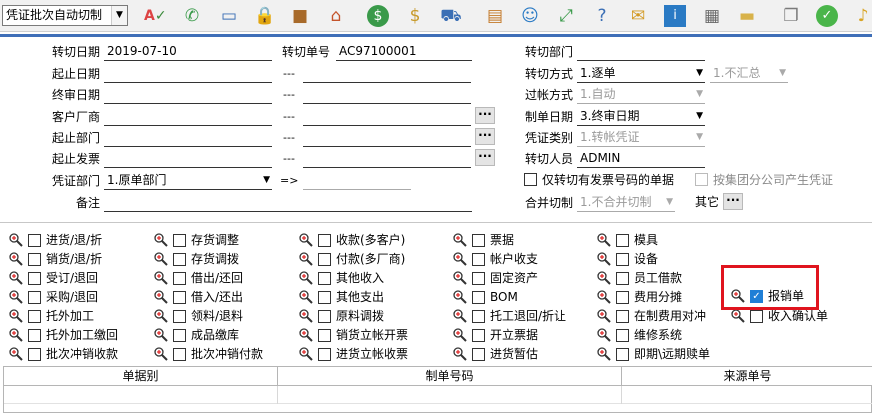 Image resolution: width=872 pixels, height=413 pixels. I want to click on briefcase-icon: ■, so click(300, 16).